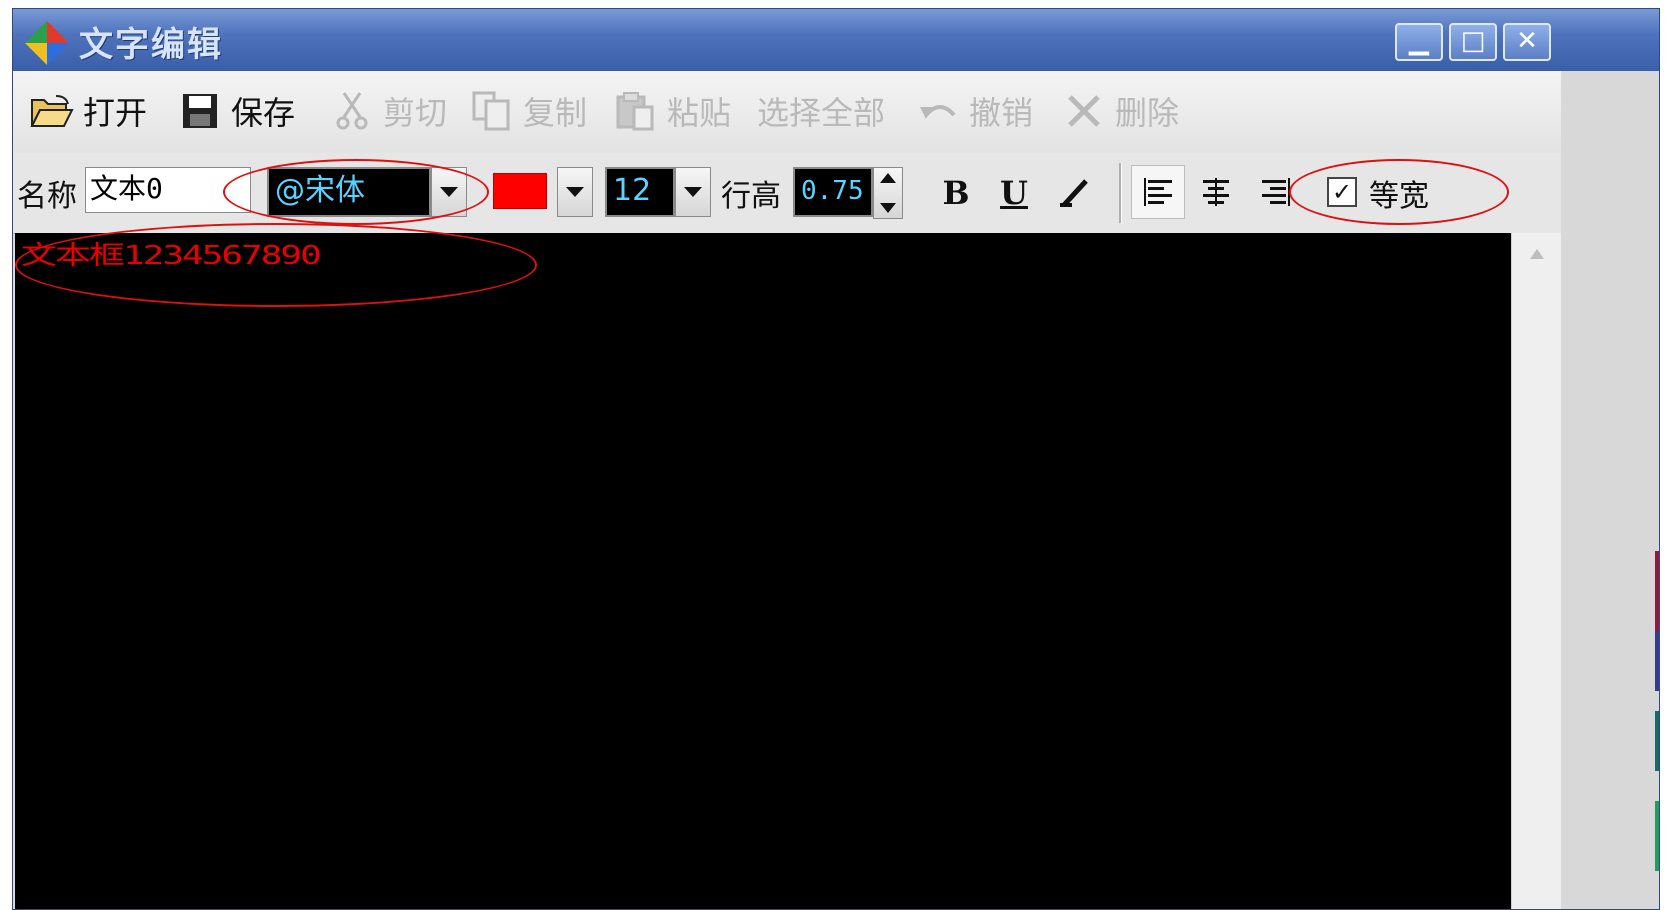 This screenshot has width=1672, height=910. I want to click on align-right-button, so click(1276, 192).